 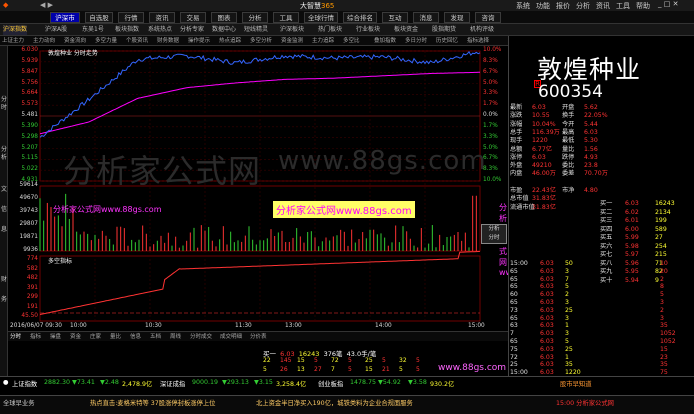 What do you see at coordinates (347, 5) in the screenshot?
I see `title-bar: ◆ ◀ ▶ 大智慧365 系统 功能 报价 分析 资讯 工具 帮助 _ □ ✕` at bounding box center [347, 5].